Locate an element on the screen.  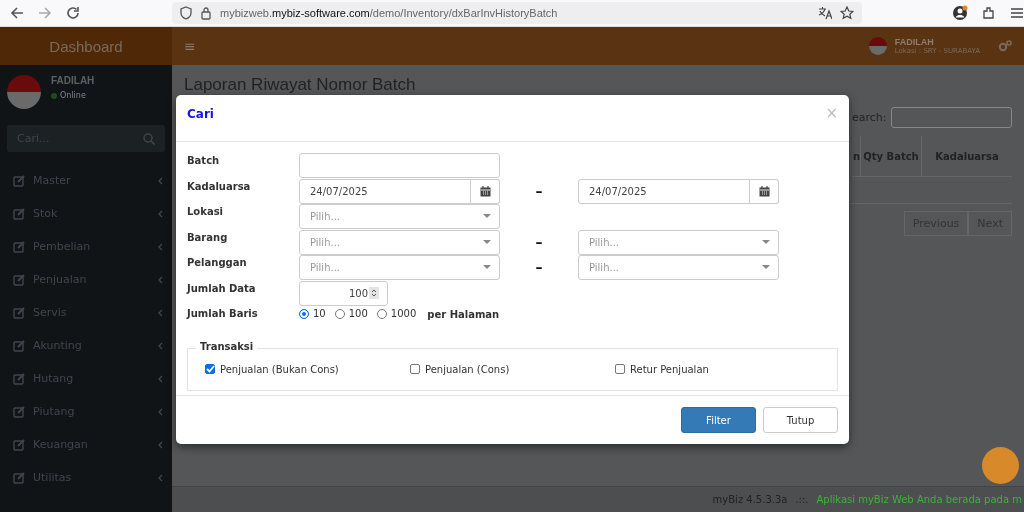
dialog-title: Cari is located at coordinates (200, 114).